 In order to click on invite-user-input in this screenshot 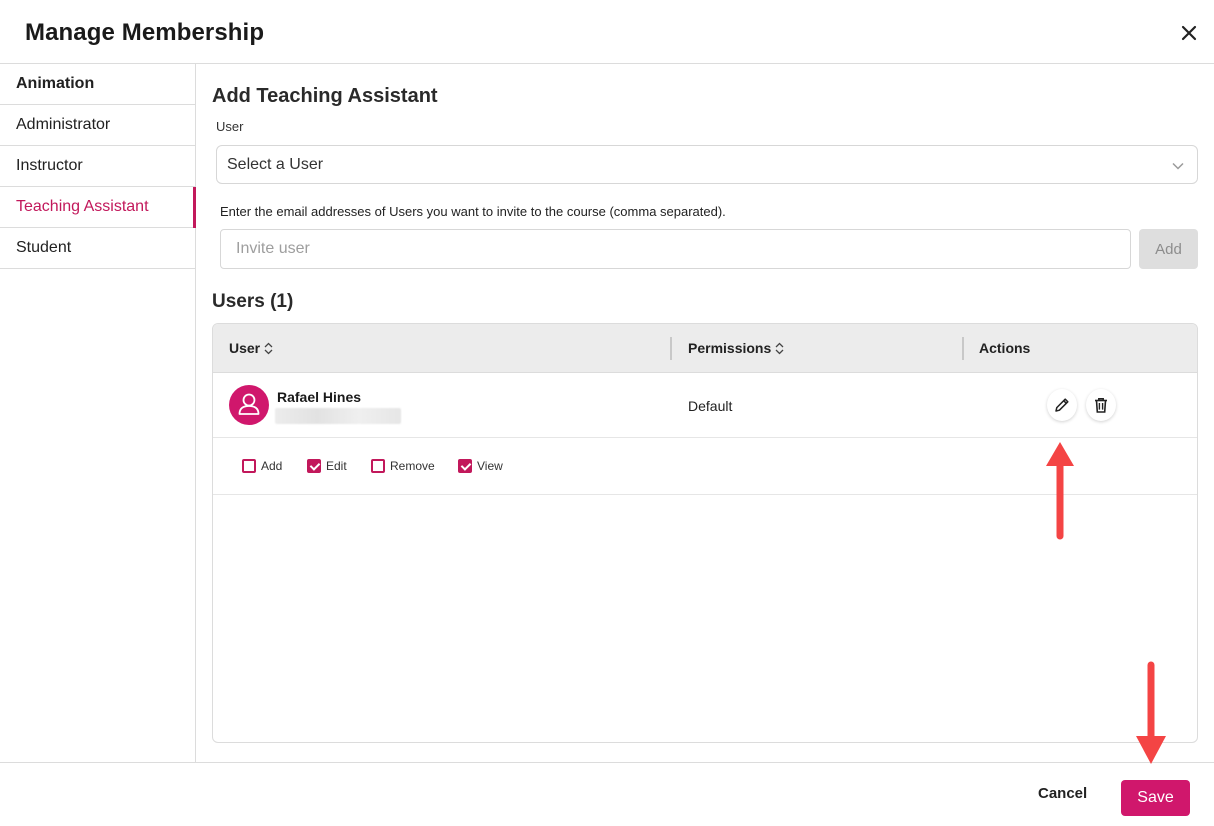, I will do `click(675, 249)`.